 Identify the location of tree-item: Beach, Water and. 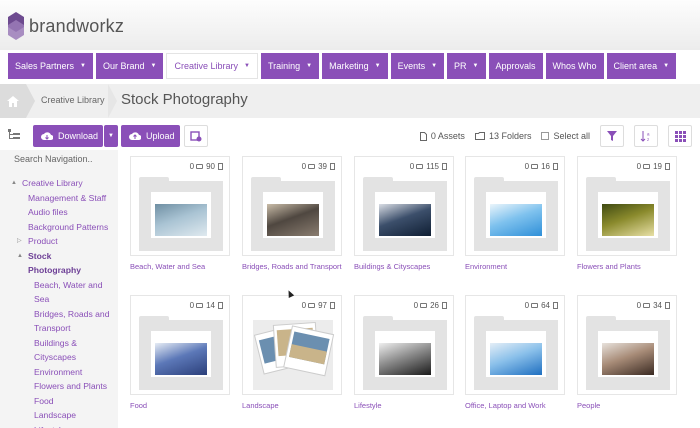
(59, 285).